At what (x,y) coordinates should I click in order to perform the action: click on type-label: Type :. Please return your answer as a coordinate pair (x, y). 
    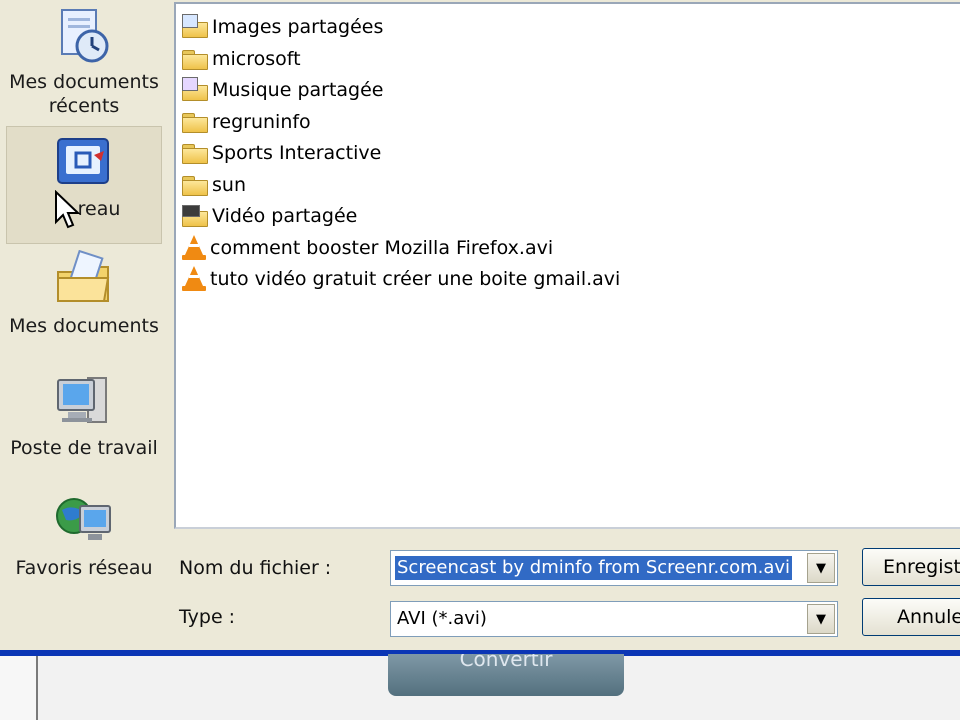
    Looking at the image, I should click on (207, 617).